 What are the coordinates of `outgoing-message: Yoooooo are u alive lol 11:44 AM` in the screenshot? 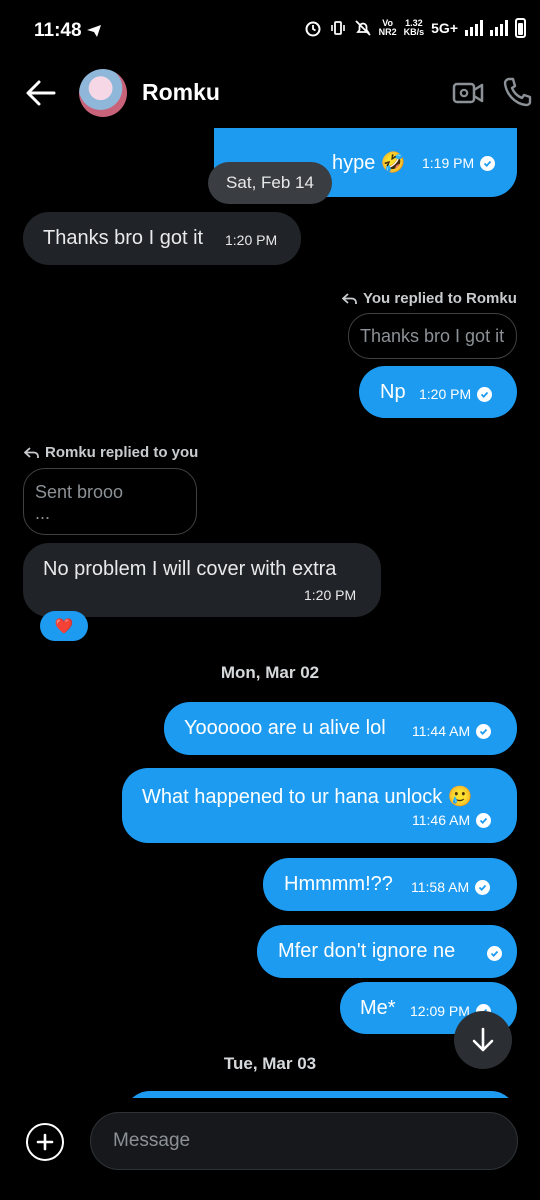 It's located at (340, 728).